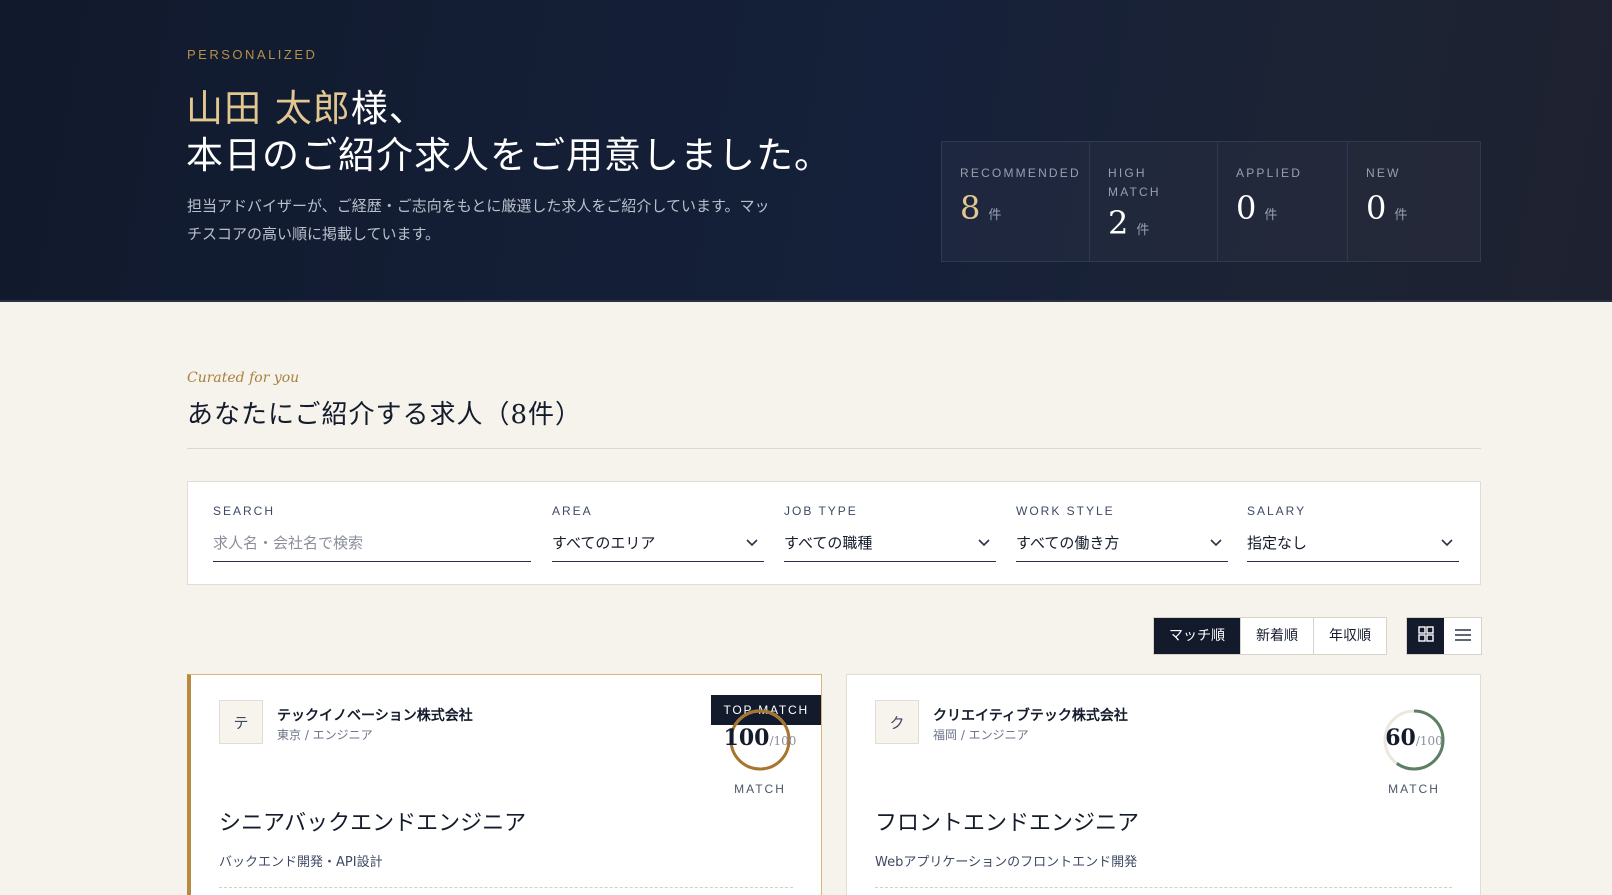  I want to click on work-style-select: すべての働き方, so click(1122, 547).